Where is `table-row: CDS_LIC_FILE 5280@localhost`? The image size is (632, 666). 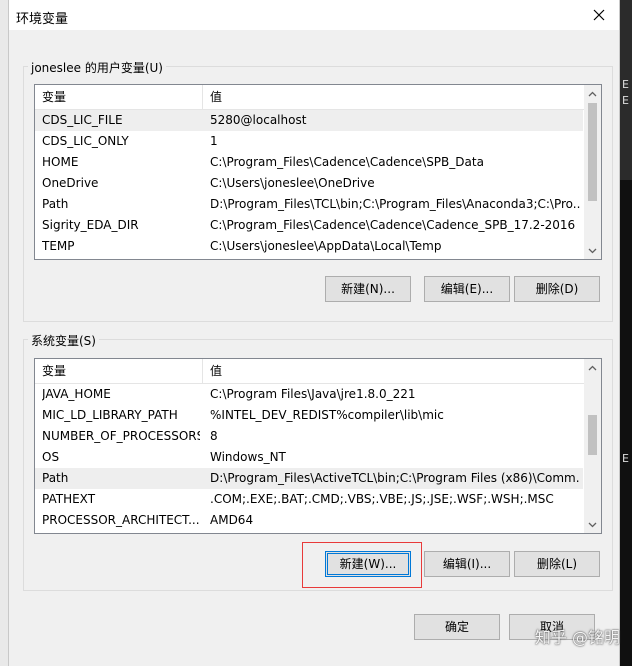 table-row: CDS_LIC_FILE 5280@localhost is located at coordinates (309, 120).